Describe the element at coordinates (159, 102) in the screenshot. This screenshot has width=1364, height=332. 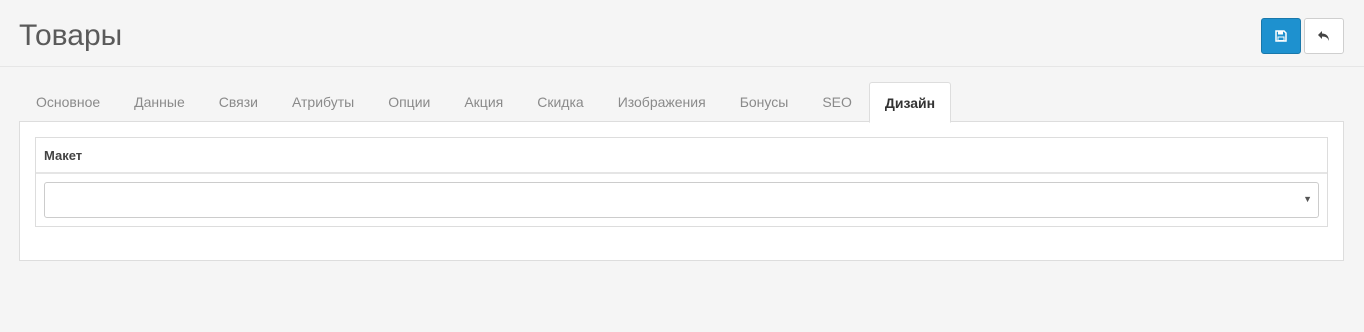
I see `tab-data: Данные` at that location.